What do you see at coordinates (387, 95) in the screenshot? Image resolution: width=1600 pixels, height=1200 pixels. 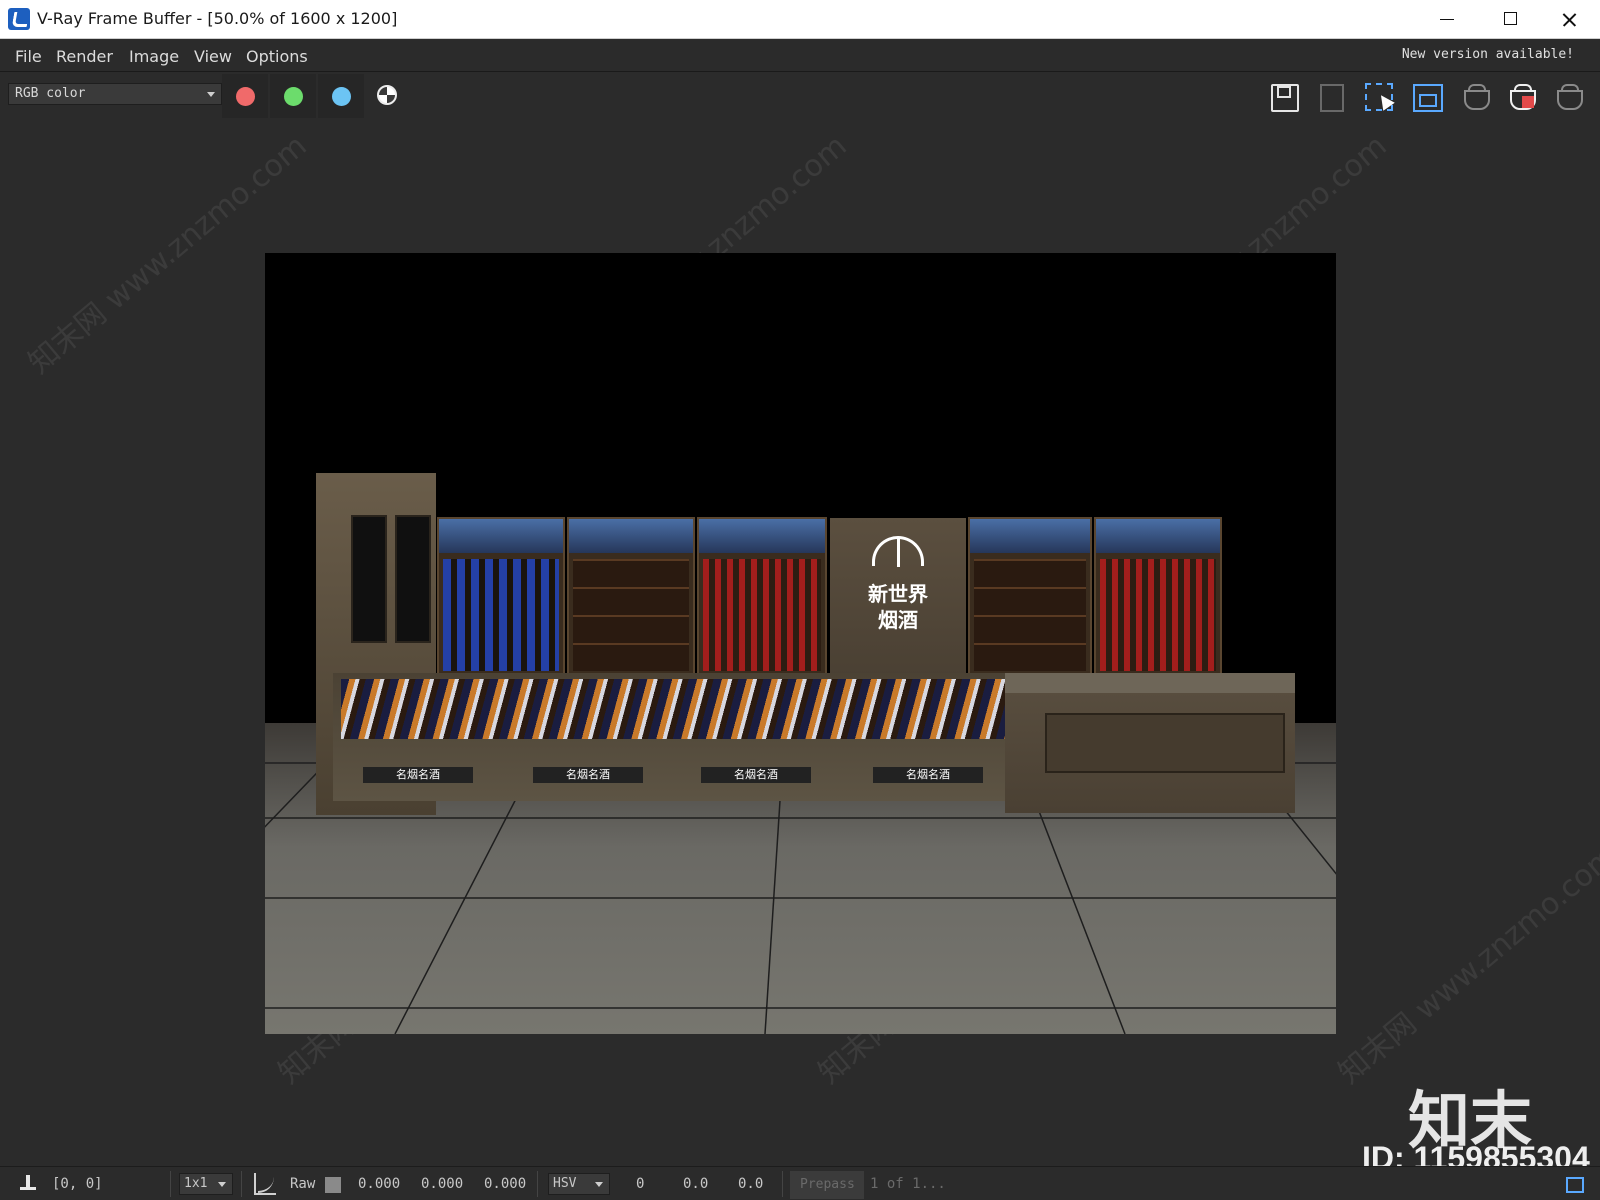 I see `monochrome-icon` at bounding box center [387, 95].